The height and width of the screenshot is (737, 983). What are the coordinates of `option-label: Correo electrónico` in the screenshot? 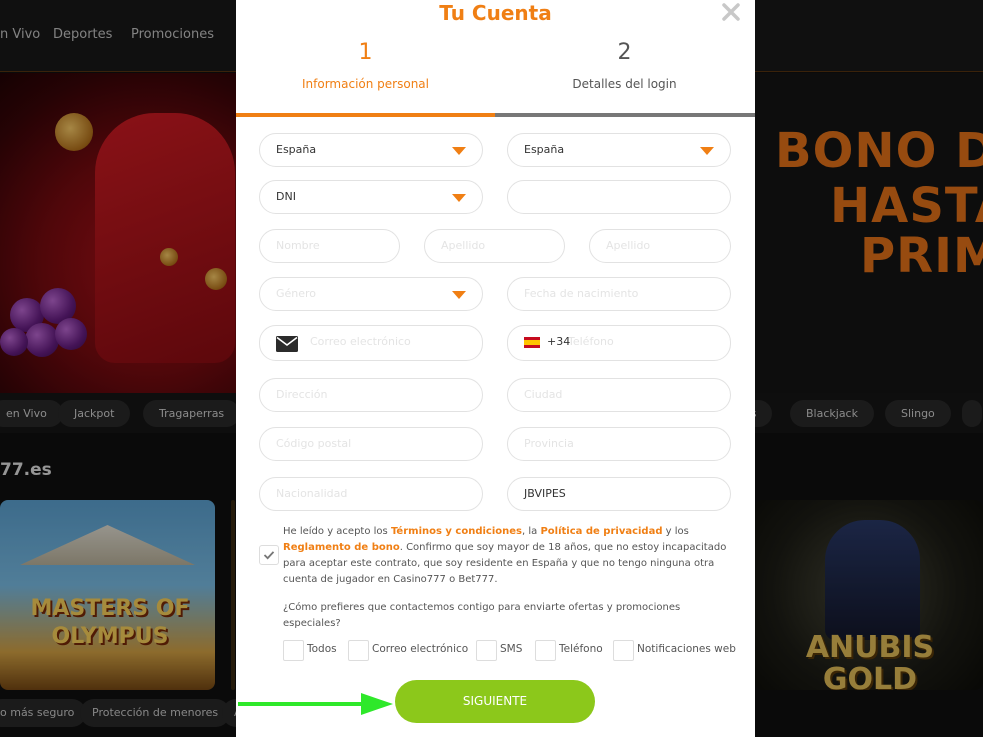 It's located at (420, 649).